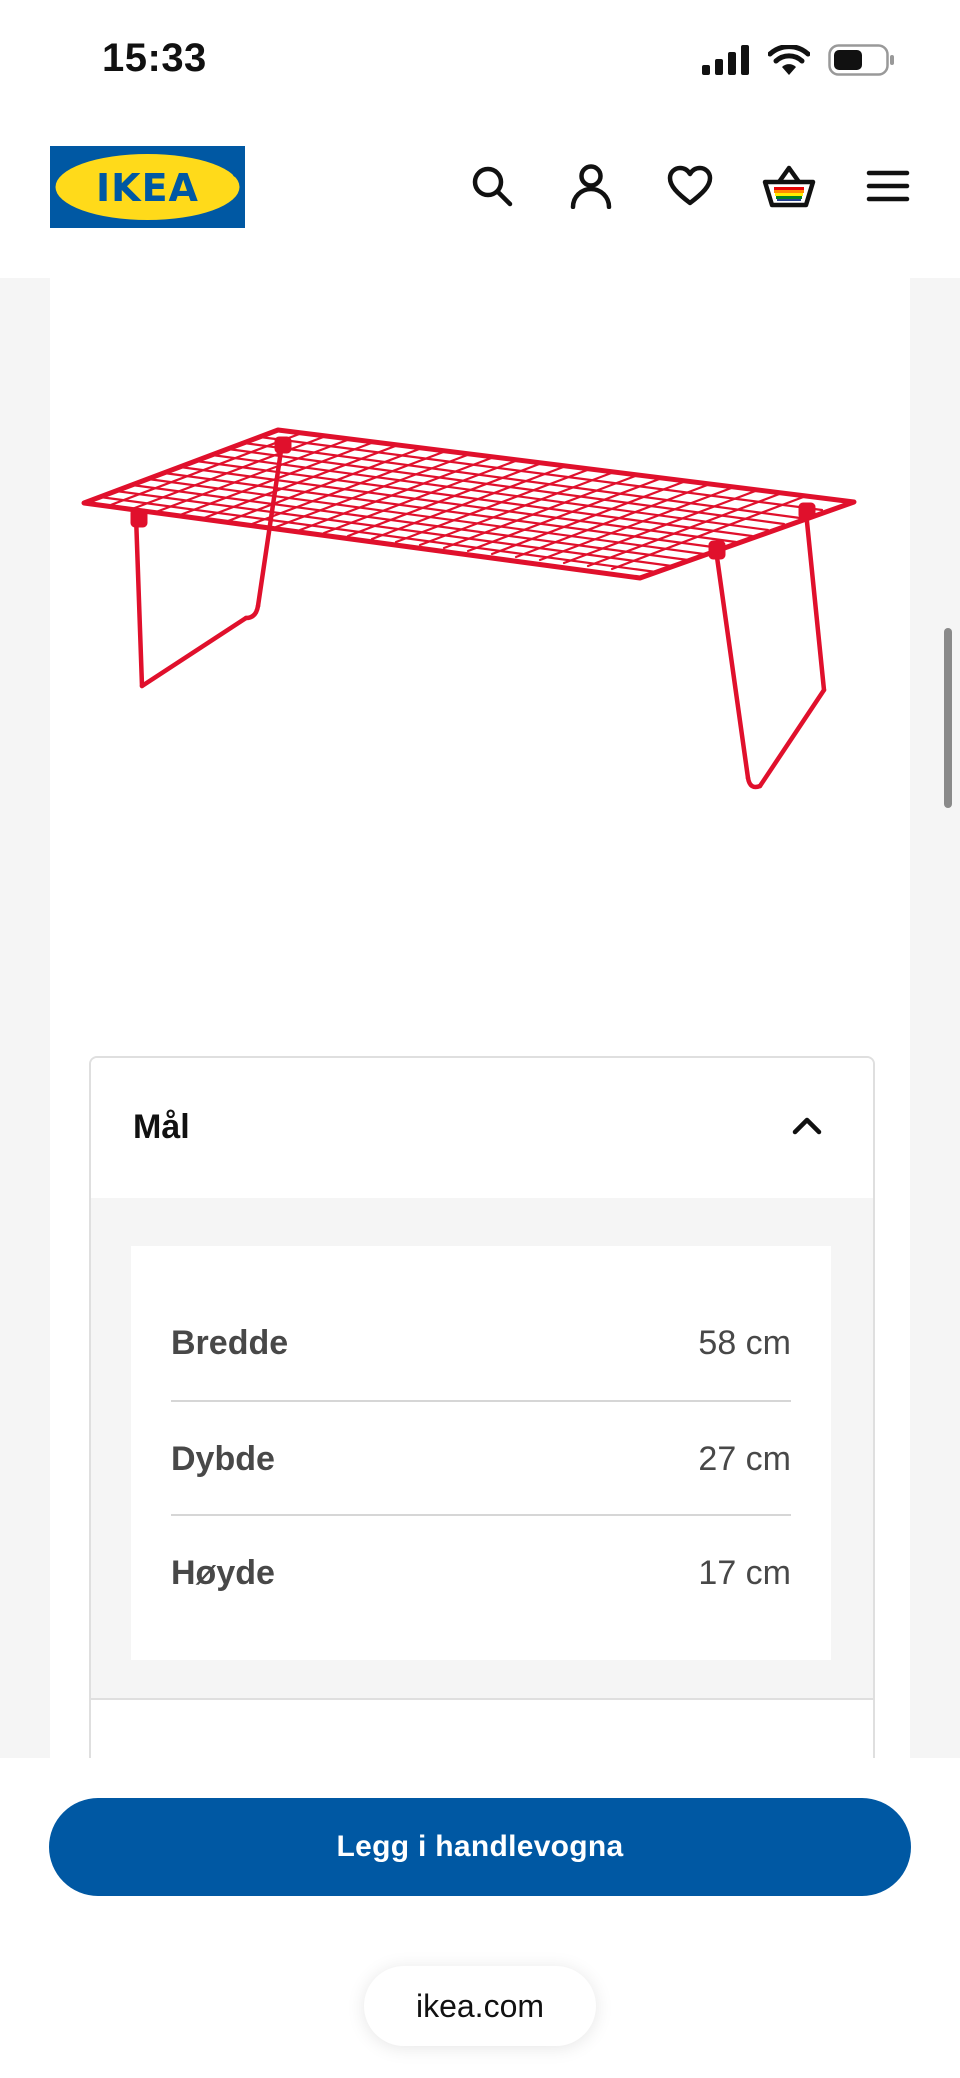 This screenshot has height=2078, width=960. I want to click on search-icon, so click(492, 186).